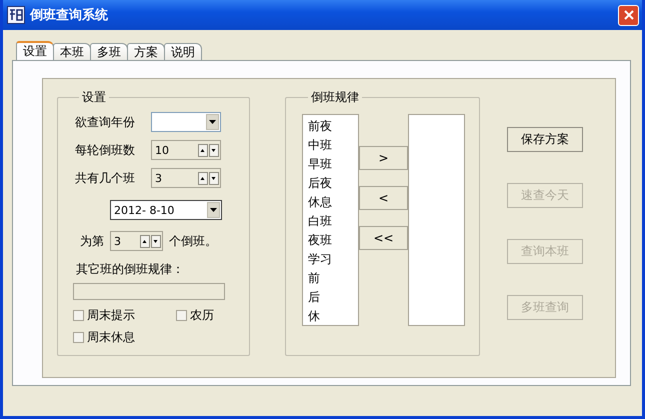 This screenshot has height=419, width=645. What do you see at coordinates (16, 15) in the screenshot?
I see `app-icon` at bounding box center [16, 15].